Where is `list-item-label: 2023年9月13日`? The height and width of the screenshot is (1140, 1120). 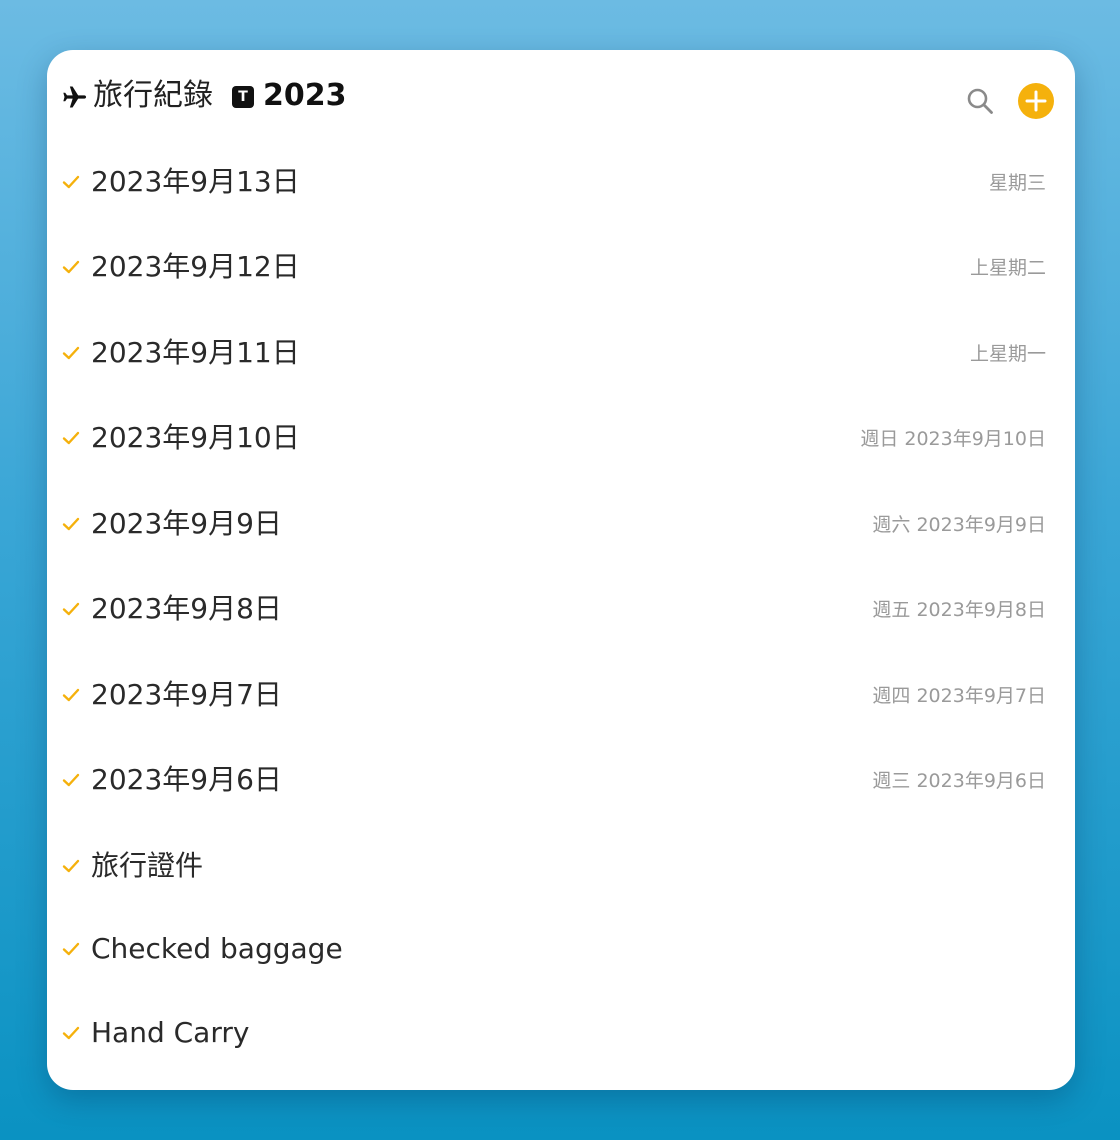
list-item-label: 2023年9月13日 is located at coordinates (195, 181).